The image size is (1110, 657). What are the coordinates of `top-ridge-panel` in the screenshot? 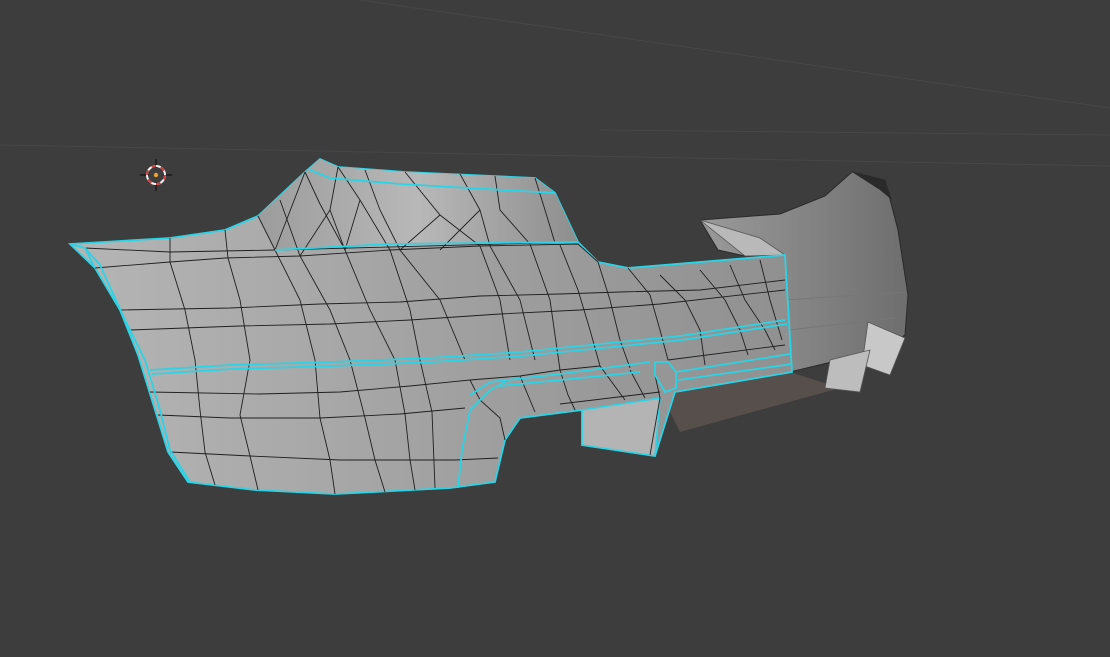 It's located at (418, 204).